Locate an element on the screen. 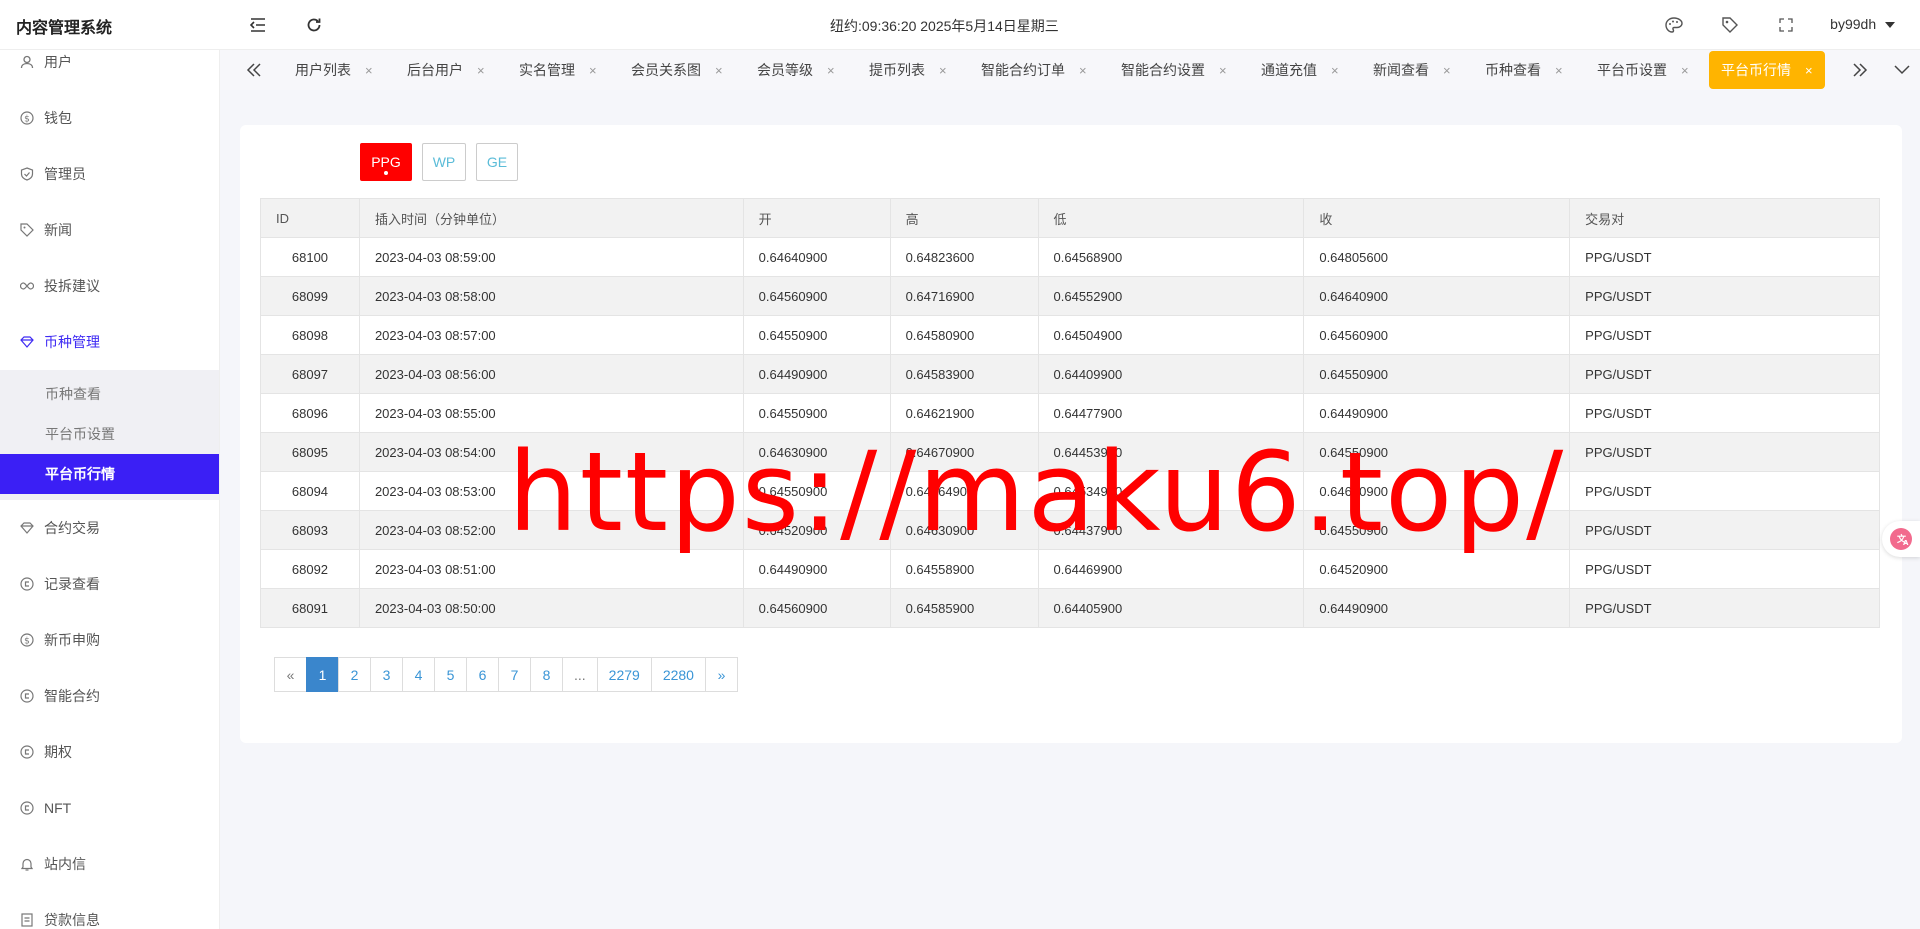 This screenshot has height=929, width=1920. translate-float-button: 文 A is located at coordinates (1901, 539).